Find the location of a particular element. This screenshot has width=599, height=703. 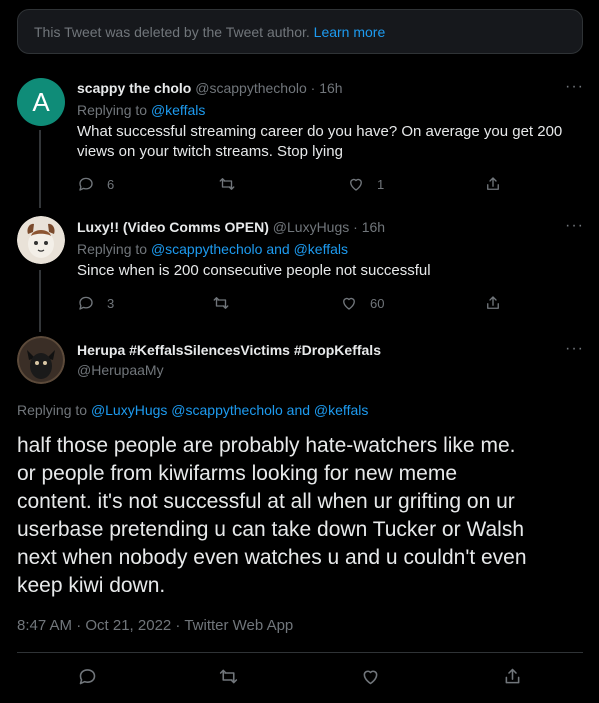

replying-mention: @scappythecholo and @keffals is located at coordinates (249, 249).